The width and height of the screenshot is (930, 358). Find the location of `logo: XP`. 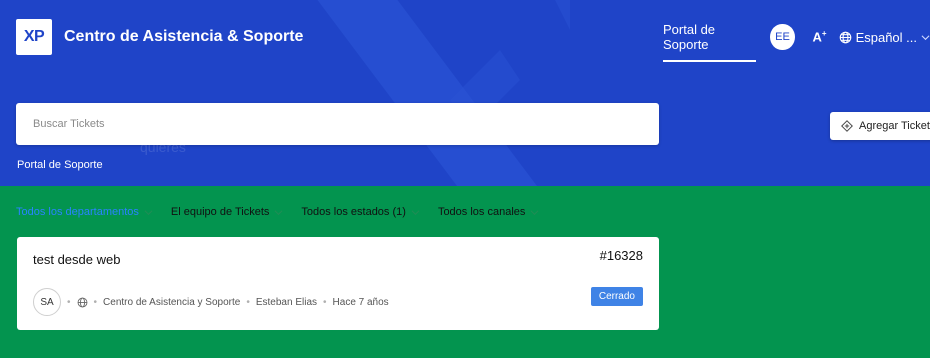

logo: XP is located at coordinates (34, 37).